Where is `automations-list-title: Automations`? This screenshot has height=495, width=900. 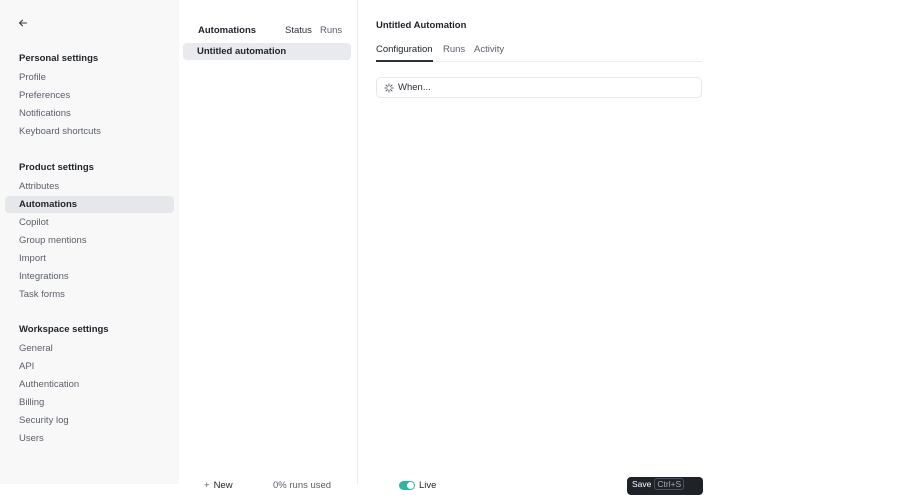
automations-list-title: Automations is located at coordinates (227, 30).